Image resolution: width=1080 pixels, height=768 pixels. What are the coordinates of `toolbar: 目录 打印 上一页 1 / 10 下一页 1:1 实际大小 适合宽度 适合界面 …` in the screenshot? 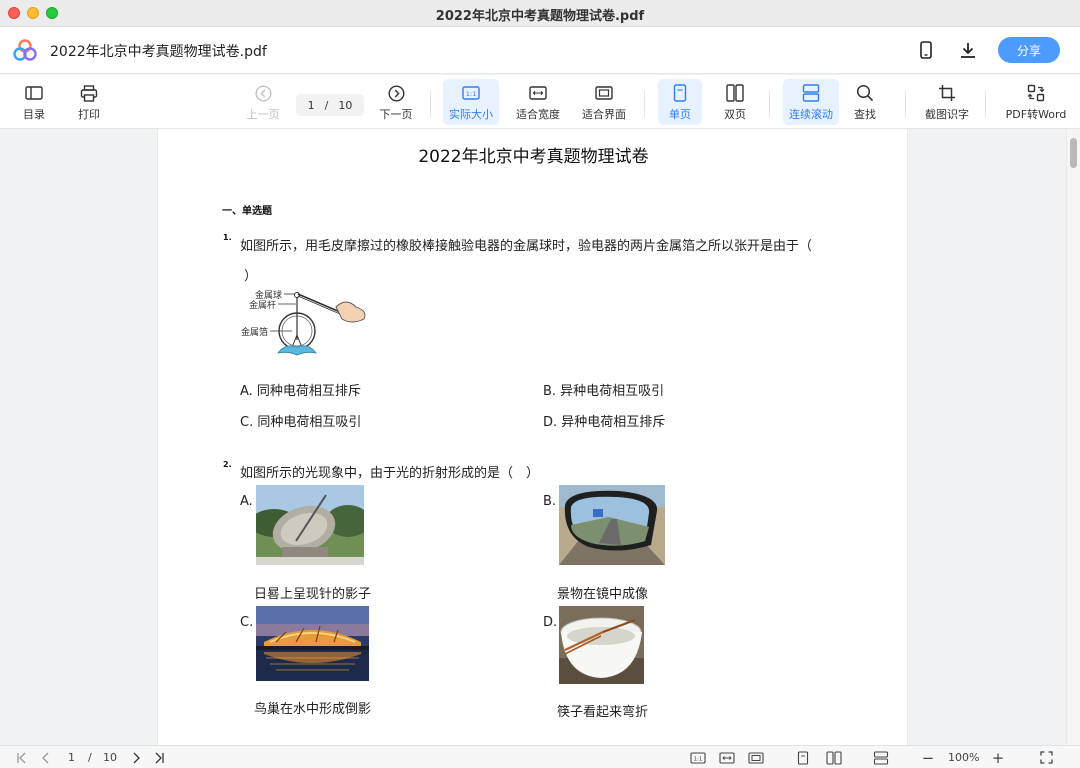 It's located at (540, 102).